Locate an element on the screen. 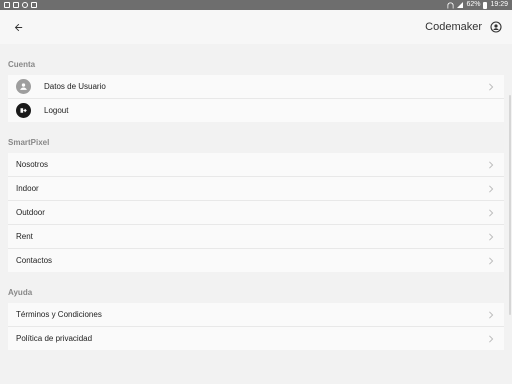 The height and width of the screenshot is (384, 512). section-title-cuenta: Cuenta is located at coordinates (22, 64).